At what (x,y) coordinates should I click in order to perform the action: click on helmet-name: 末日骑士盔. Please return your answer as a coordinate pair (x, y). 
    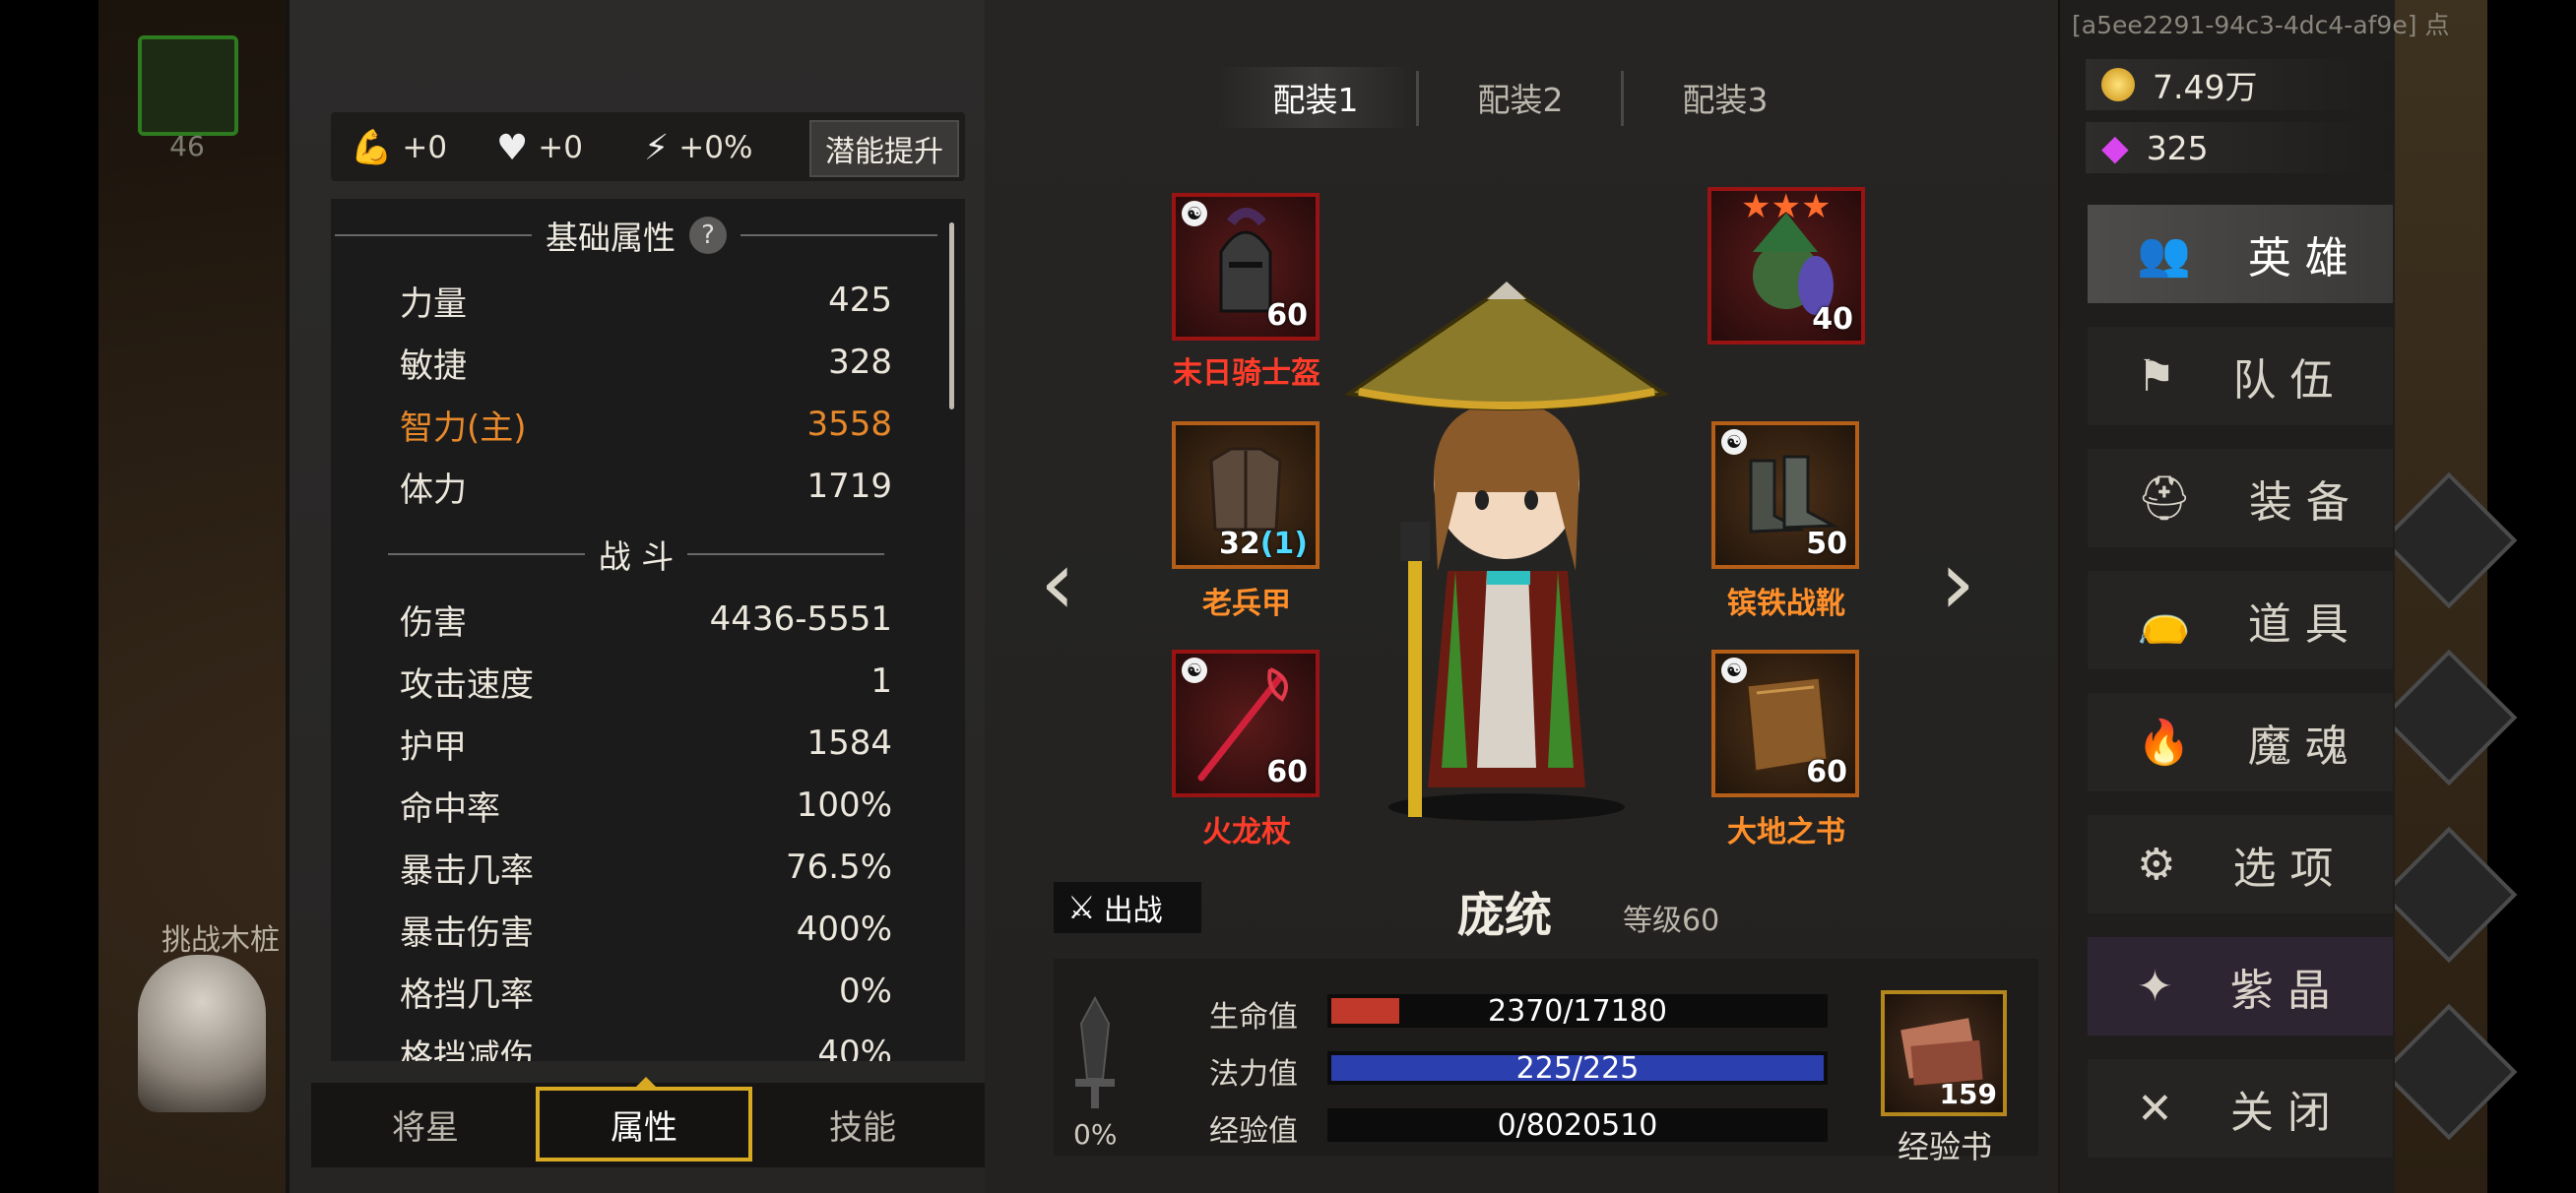
    Looking at the image, I should click on (1246, 373).